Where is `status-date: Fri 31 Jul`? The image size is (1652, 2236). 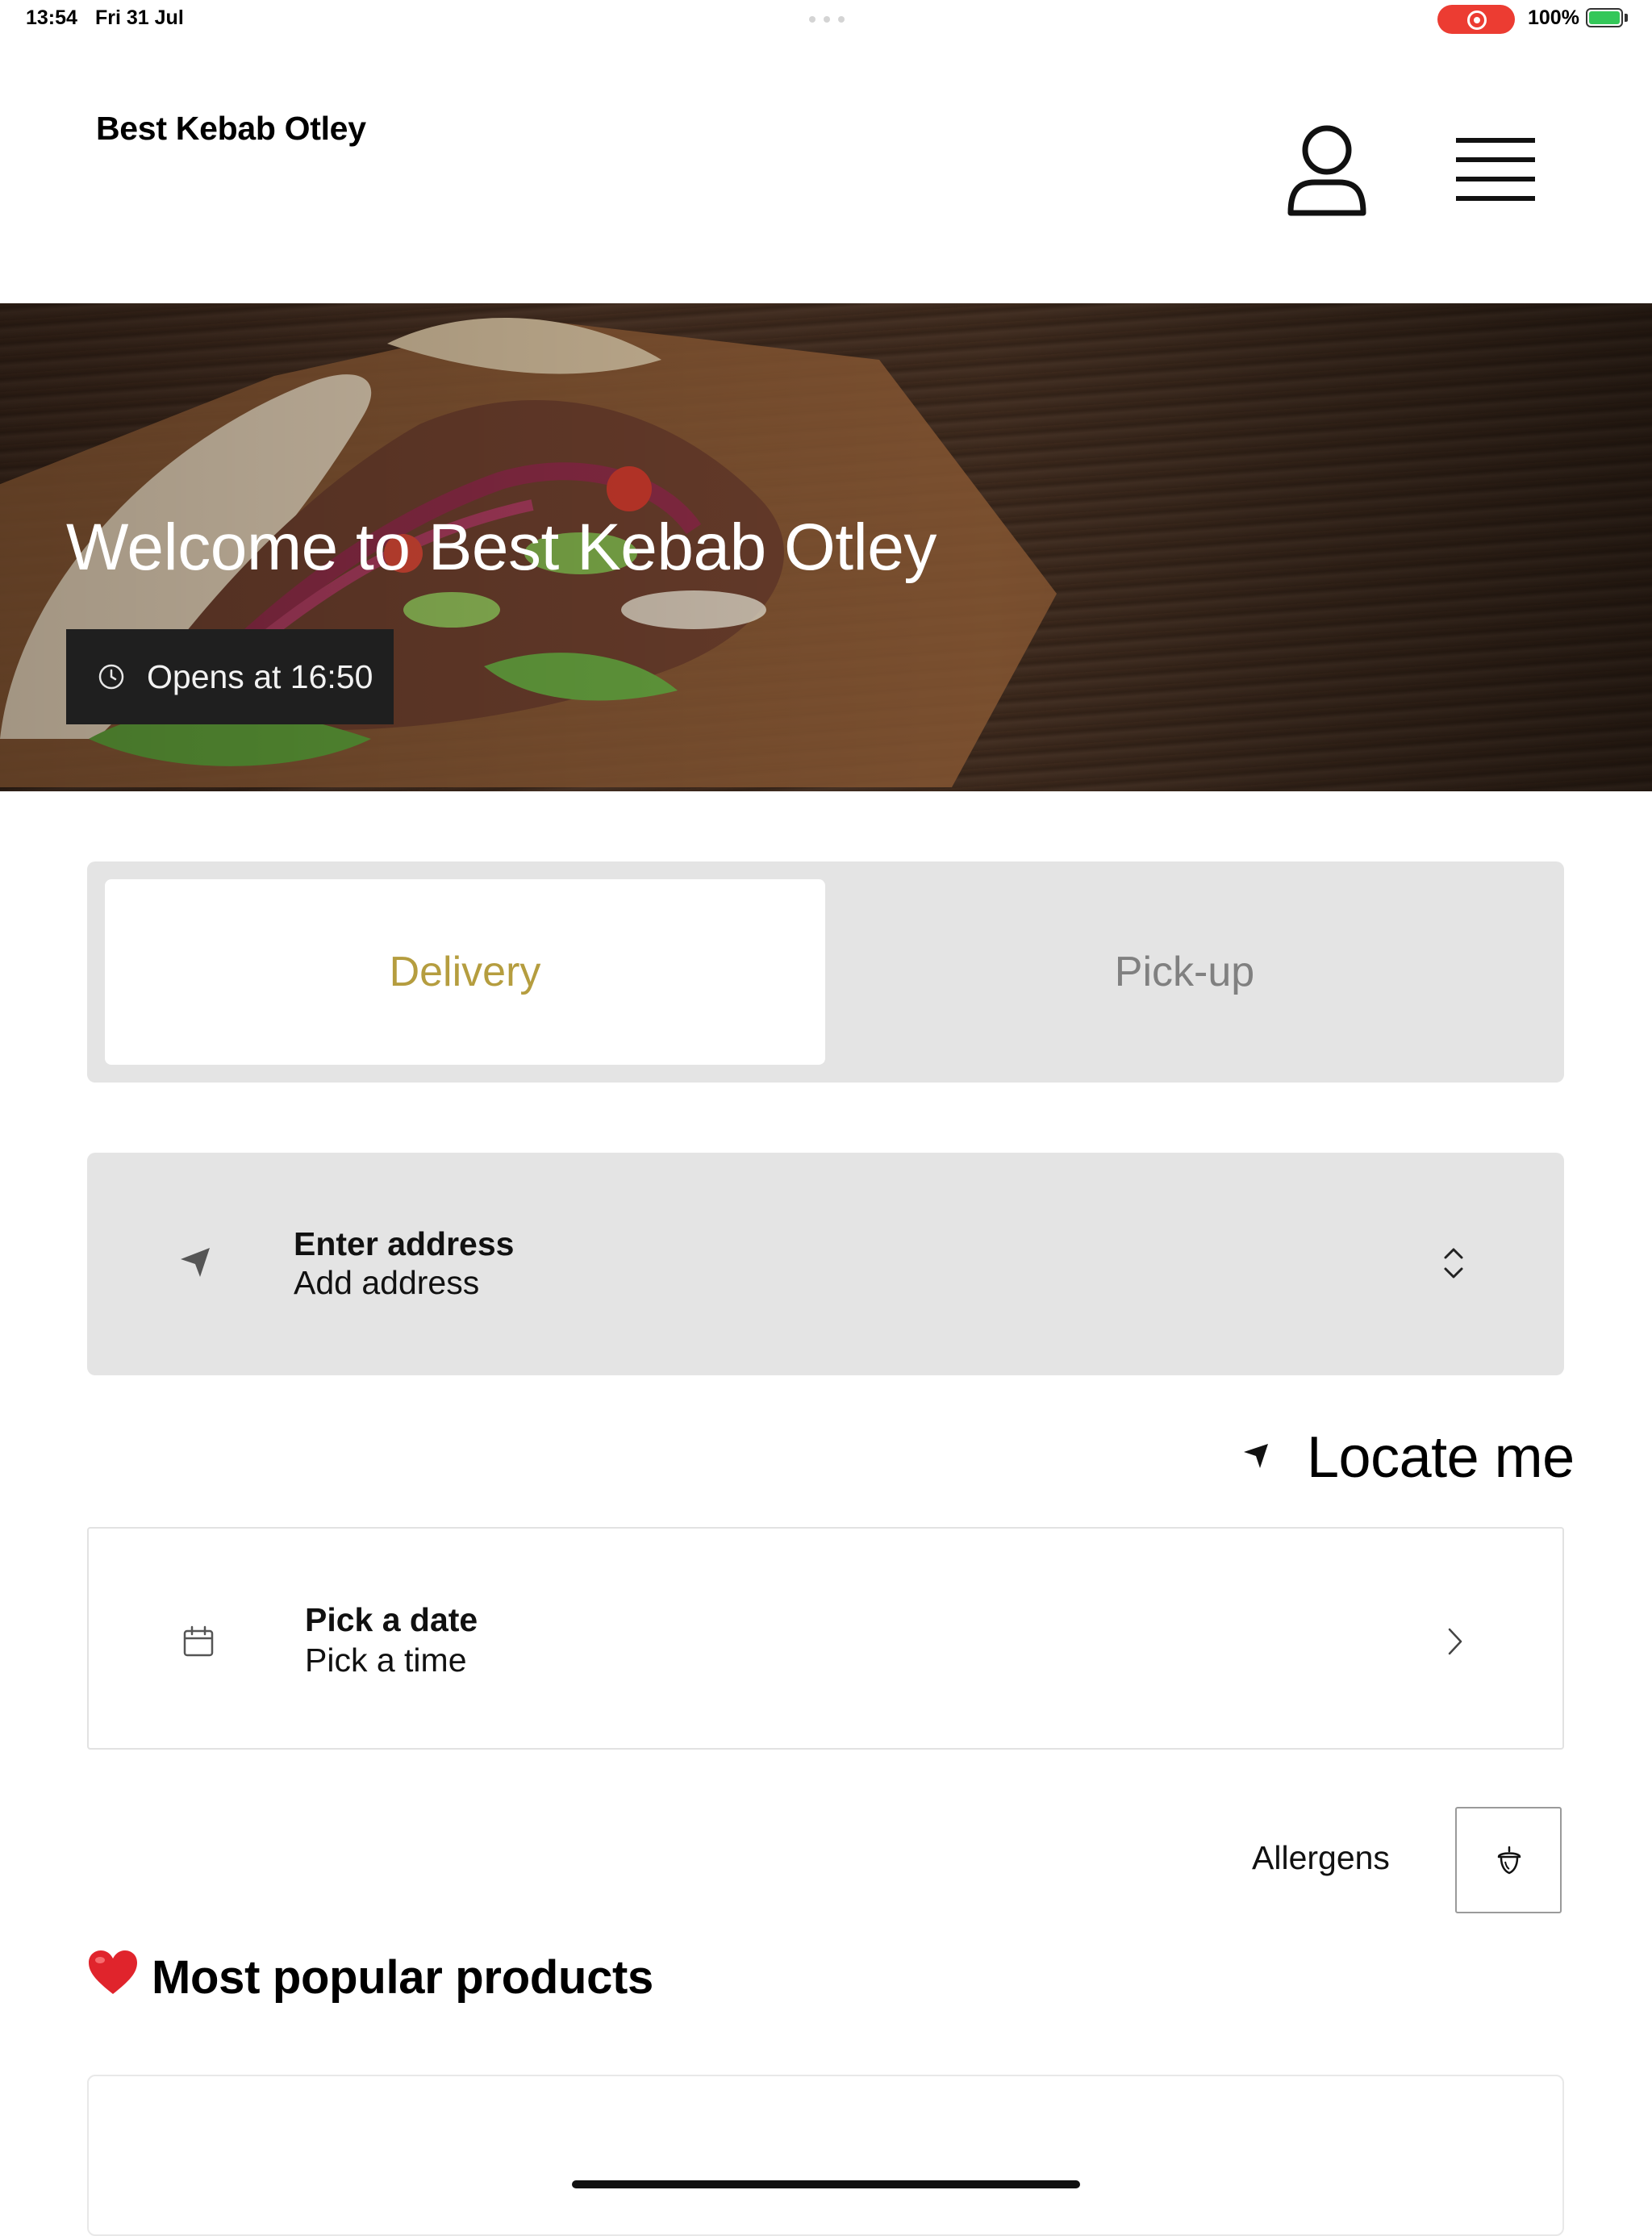 status-date: Fri 31 Jul is located at coordinates (139, 17).